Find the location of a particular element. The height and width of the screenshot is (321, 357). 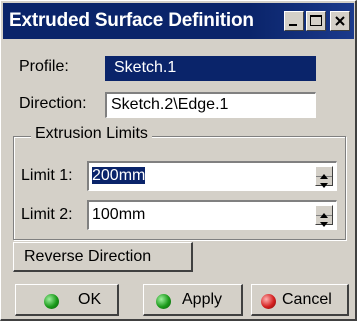

window-title: Extruded Surface Definition is located at coordinates (131, 20).